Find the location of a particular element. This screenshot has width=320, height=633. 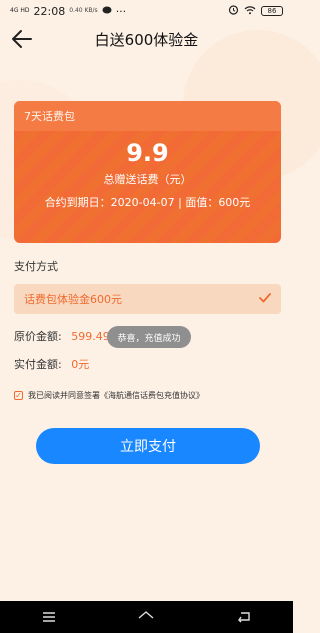

arrow-left-icon is located at coordinates (22, 39).